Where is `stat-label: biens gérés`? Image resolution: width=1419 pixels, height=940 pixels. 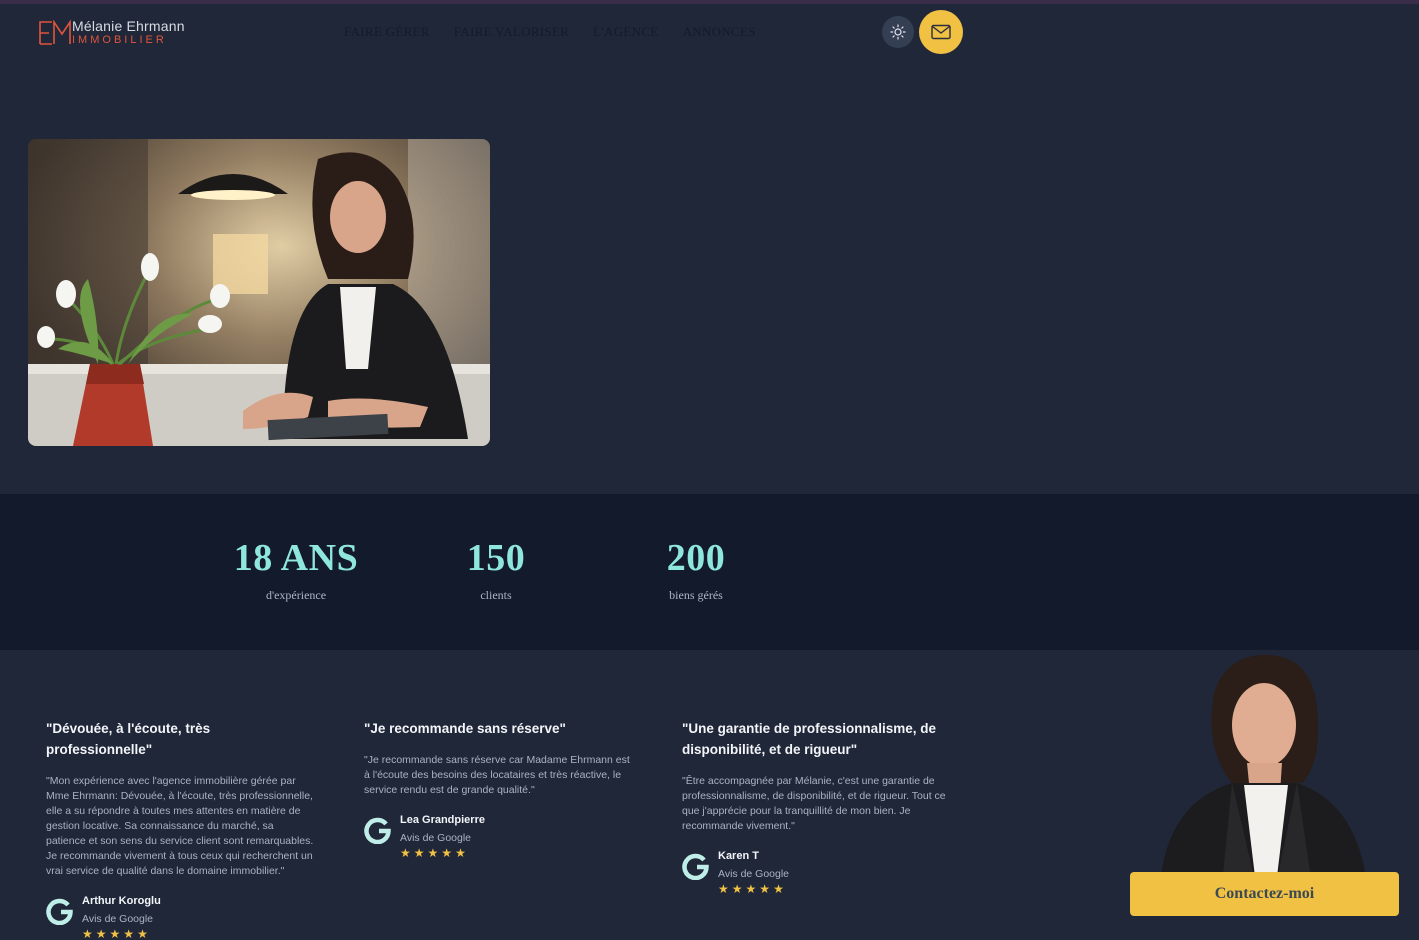
stat-label: biens gérés is located at coordinates (696, 595).